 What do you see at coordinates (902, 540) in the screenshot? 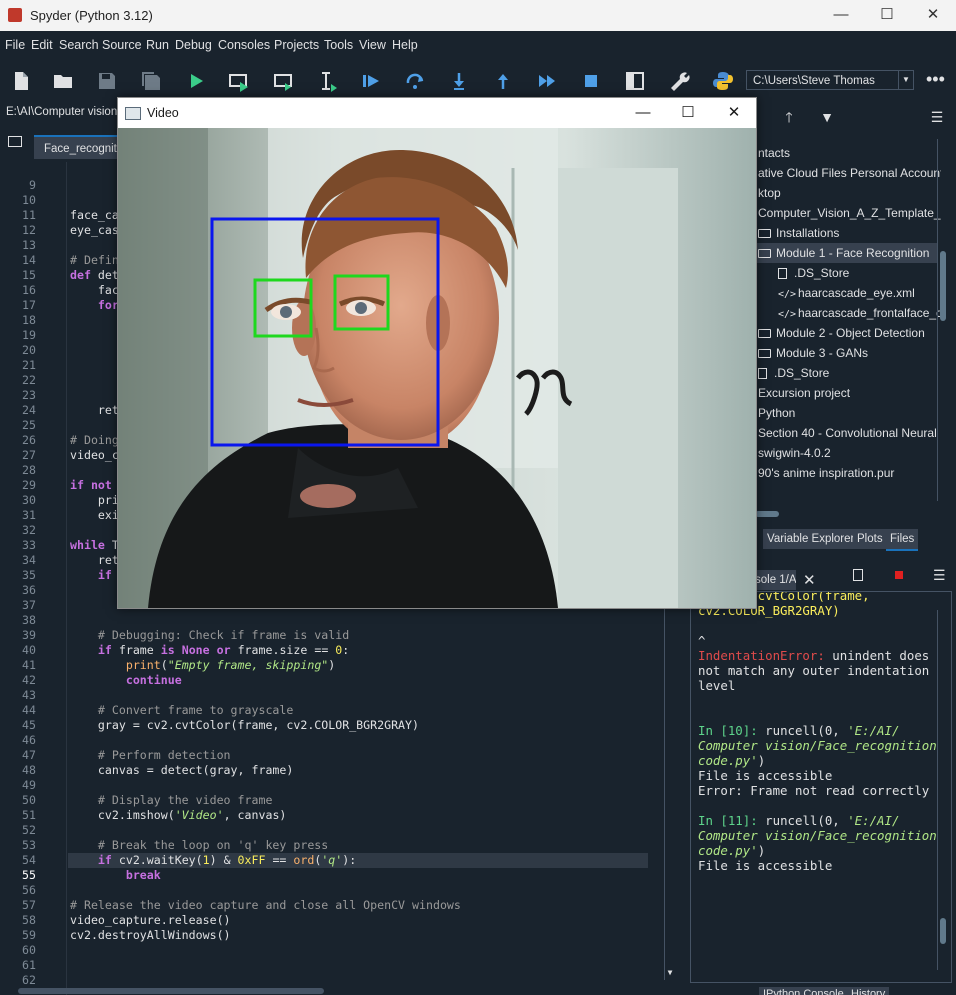
I see `tab-files: Files` at bounding box center [902, 540].